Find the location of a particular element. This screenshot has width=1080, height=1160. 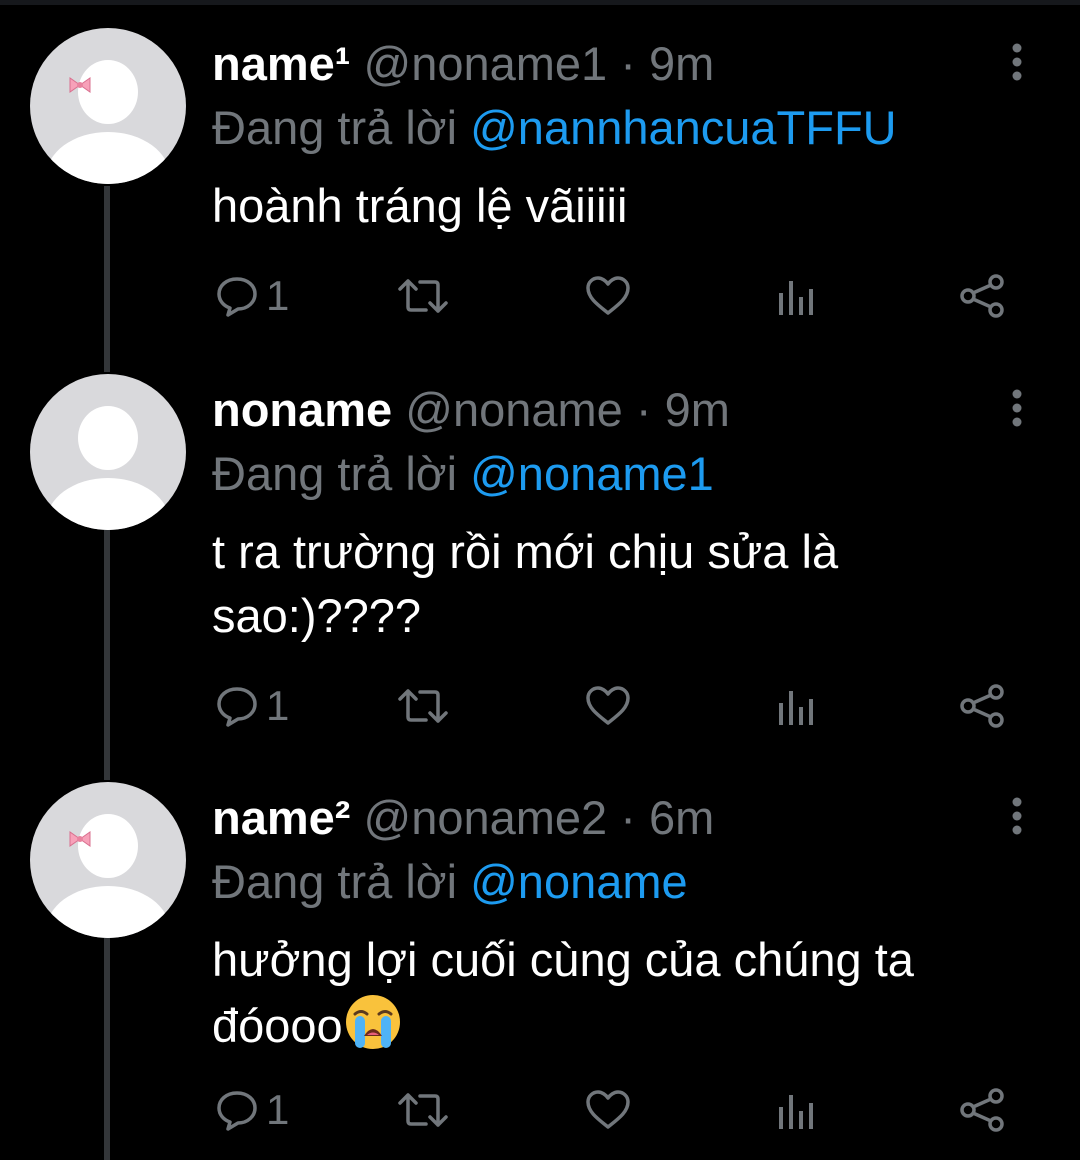

top-divider is located at coordinates (540, 2).